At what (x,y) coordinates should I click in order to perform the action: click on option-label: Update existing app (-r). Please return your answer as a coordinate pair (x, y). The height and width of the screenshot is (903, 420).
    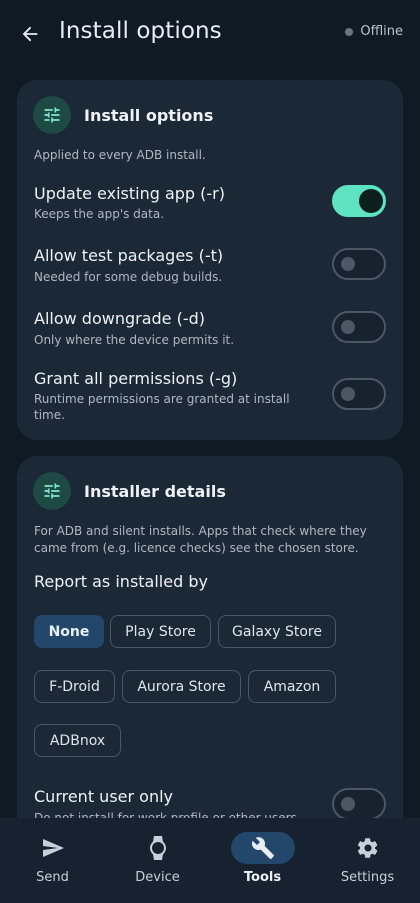
    Looking at the image, I should click on (129, 193).